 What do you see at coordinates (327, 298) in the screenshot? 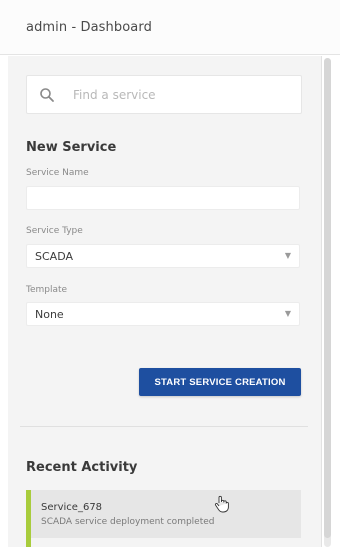
I see `scrollbar-thumb` at bounding box center [327, 298].